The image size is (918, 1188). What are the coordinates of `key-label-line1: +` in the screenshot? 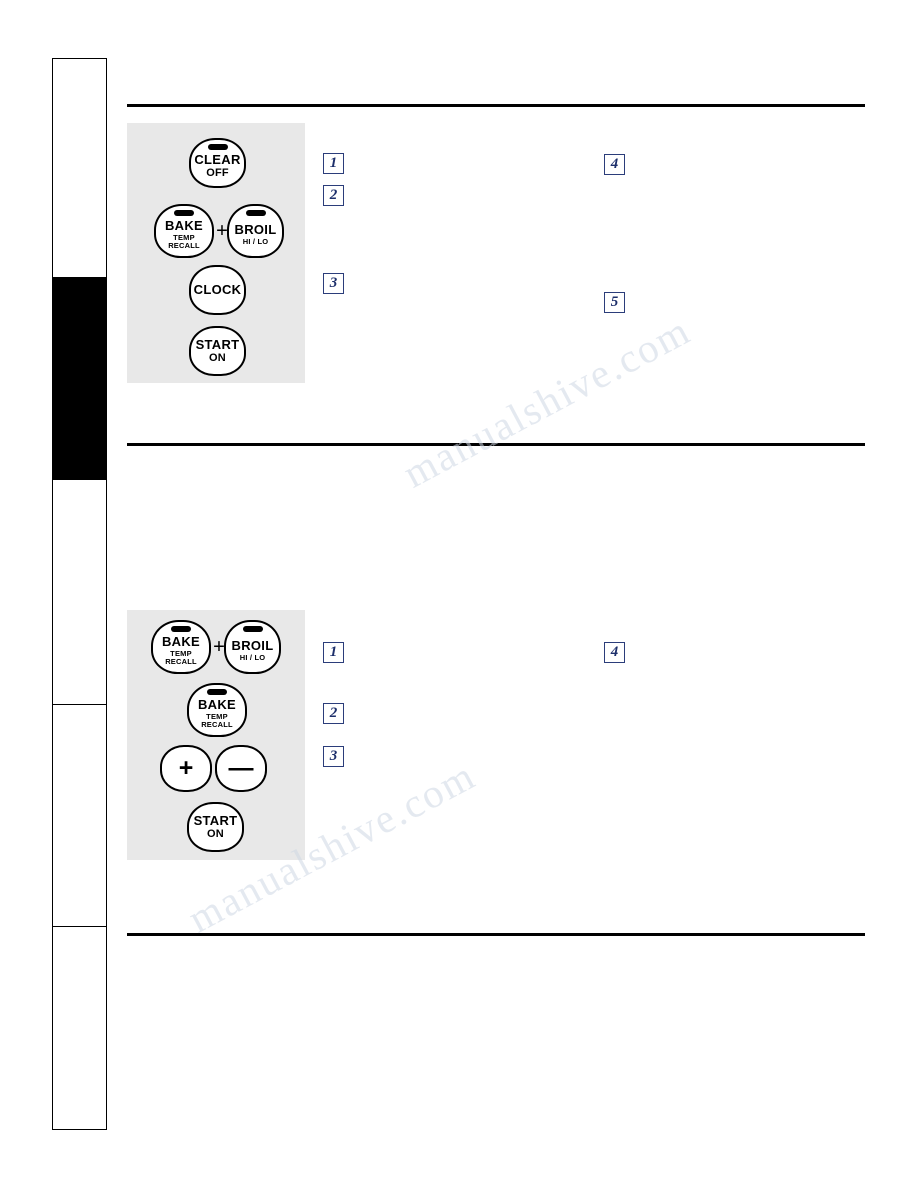 It's located at (186, 768).